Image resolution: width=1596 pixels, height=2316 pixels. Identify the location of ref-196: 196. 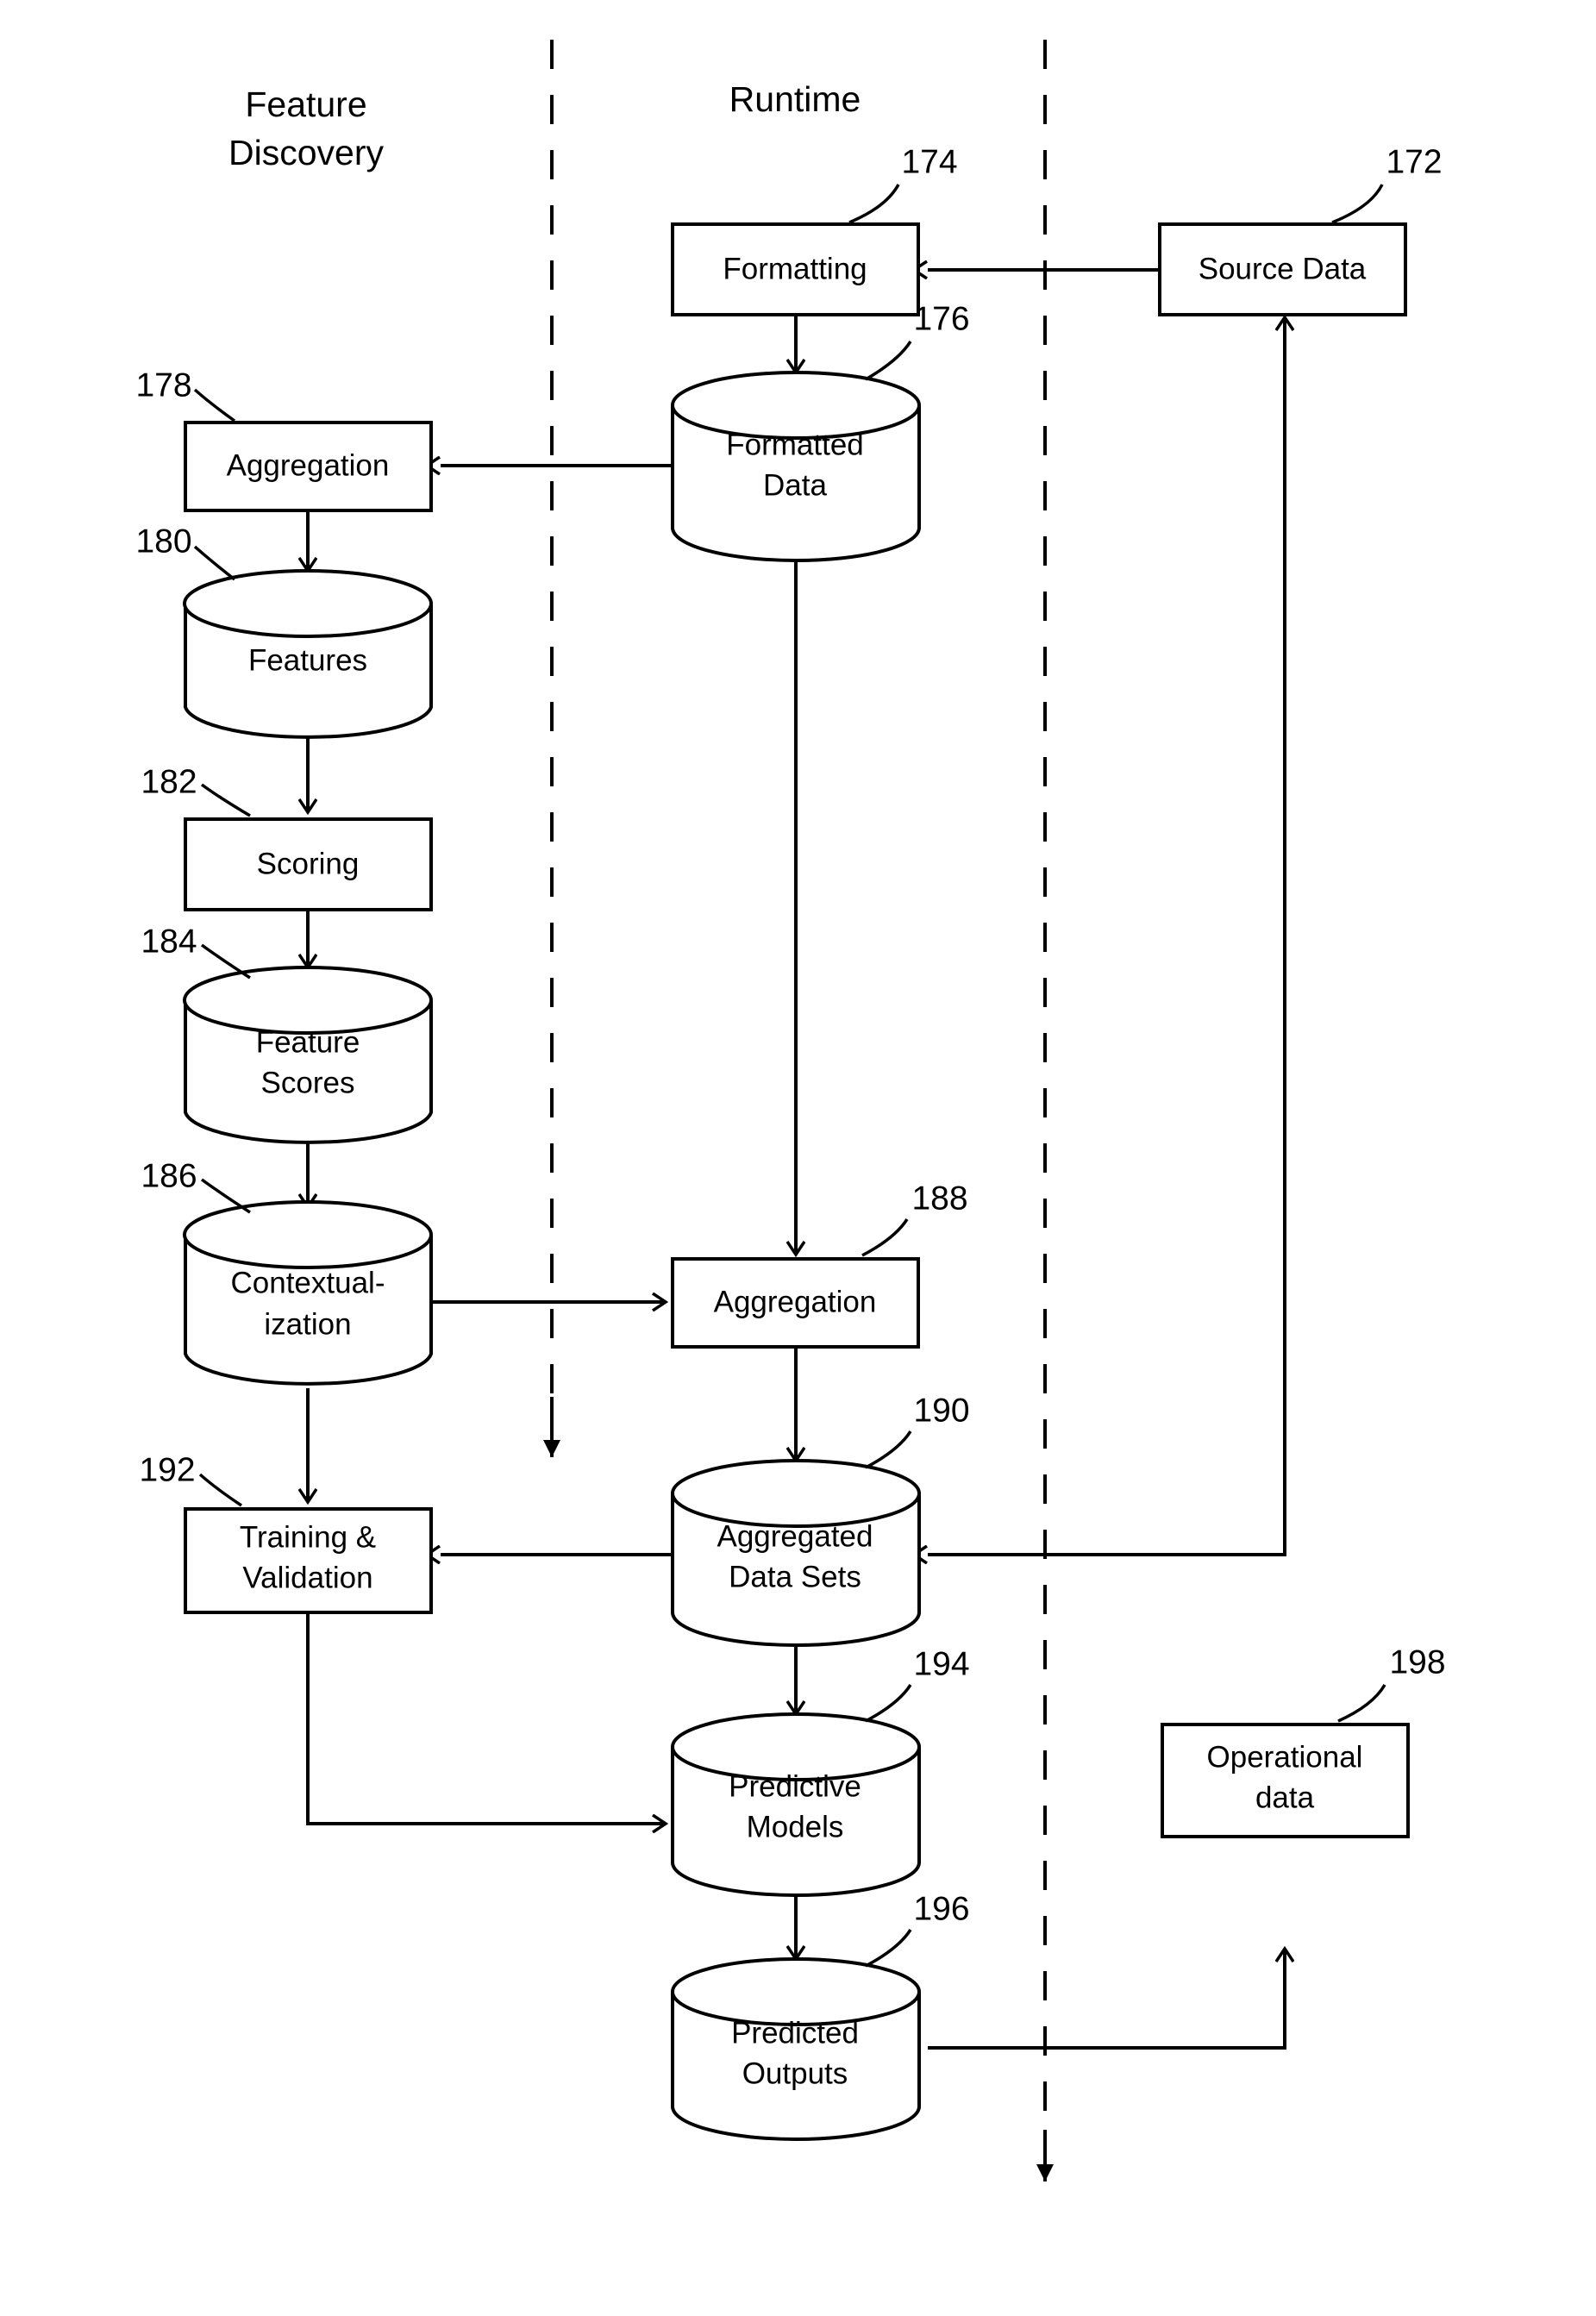
(941, 1908).